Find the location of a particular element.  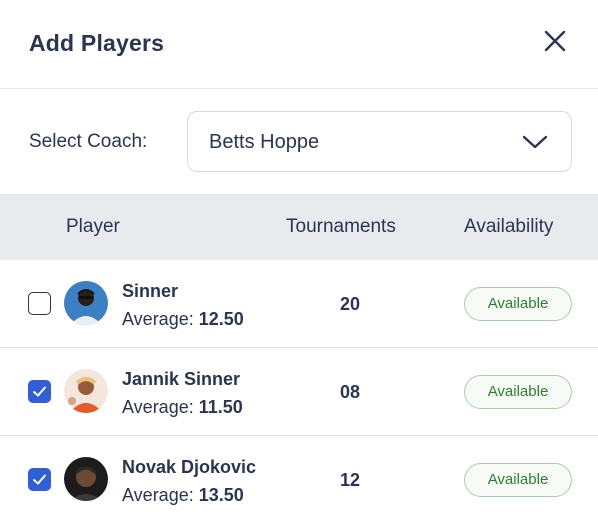

tournaments-count: 20 is located at coordinates (350, 304).